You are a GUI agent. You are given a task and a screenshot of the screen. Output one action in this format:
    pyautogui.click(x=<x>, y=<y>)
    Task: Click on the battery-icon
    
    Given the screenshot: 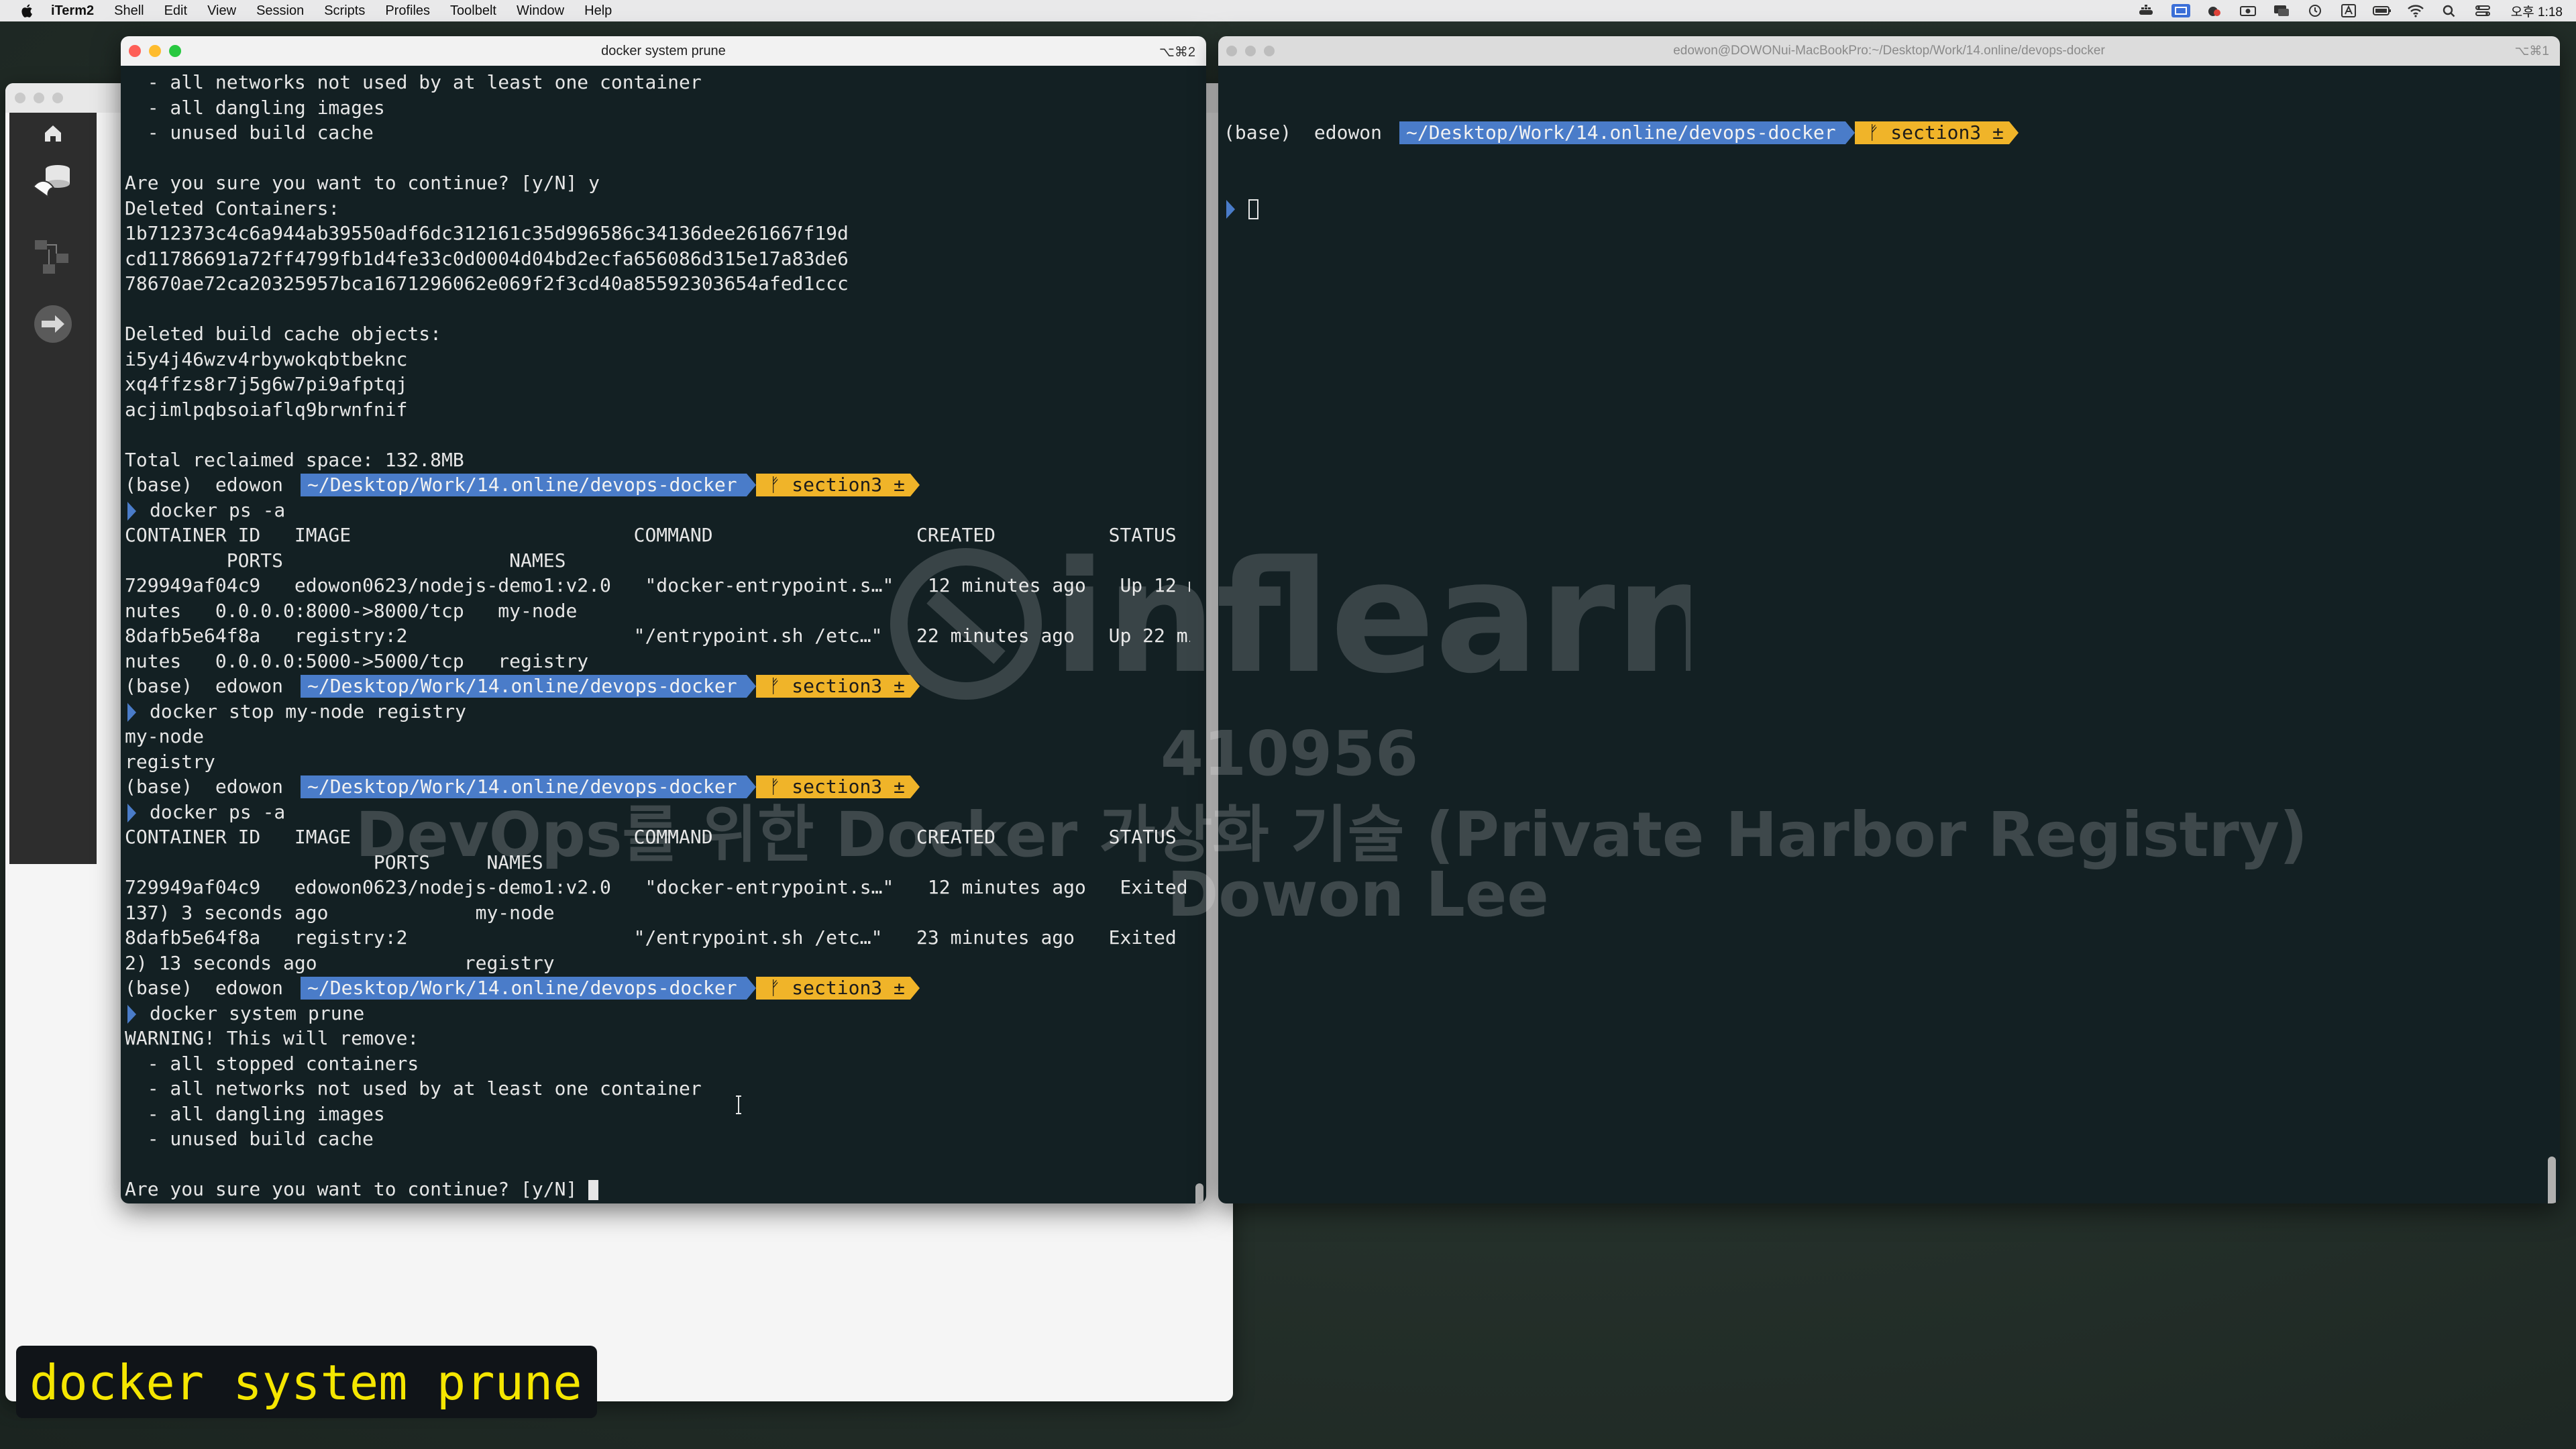 What is the action you would take?
    pyautogui.click(x=2382, y=10)
    